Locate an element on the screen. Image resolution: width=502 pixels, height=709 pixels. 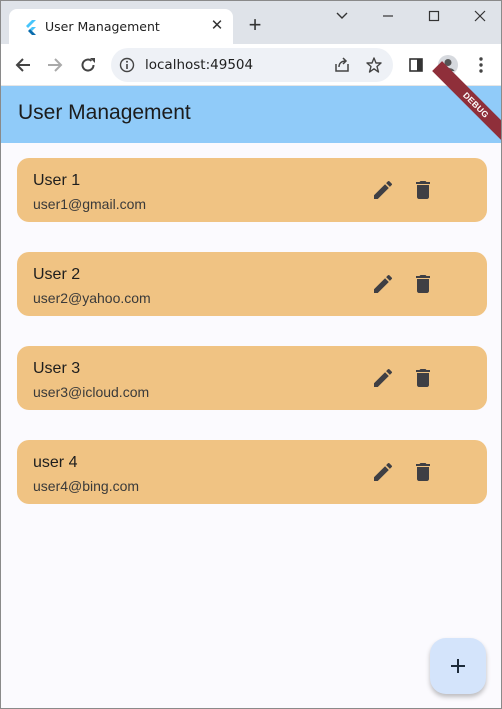
browser-tab: User Management ✕ is located at coordinates (121, 26).